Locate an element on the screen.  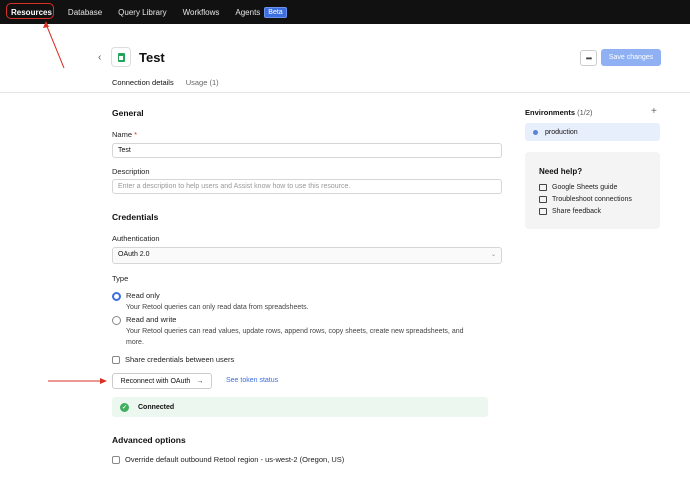
environment-dot-icon is located at coordinates (535, 132).